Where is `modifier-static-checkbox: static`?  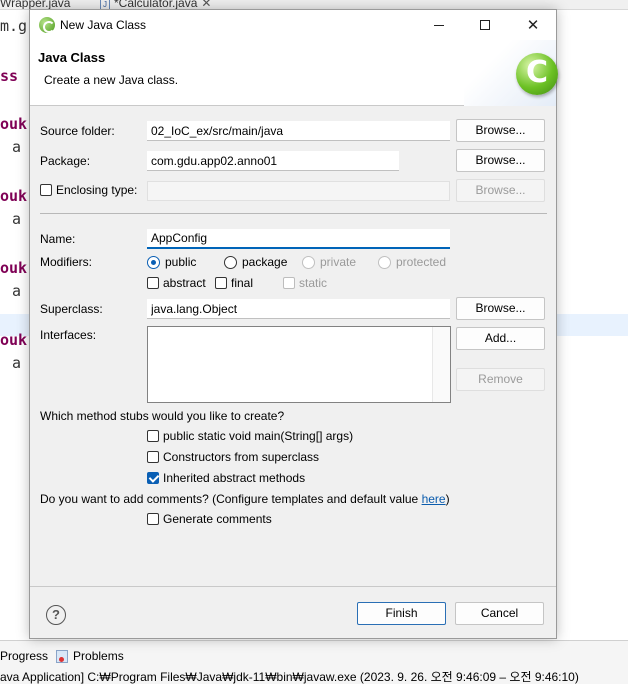
modifier-static-checkbox: static is located at coordinates (305, 283).